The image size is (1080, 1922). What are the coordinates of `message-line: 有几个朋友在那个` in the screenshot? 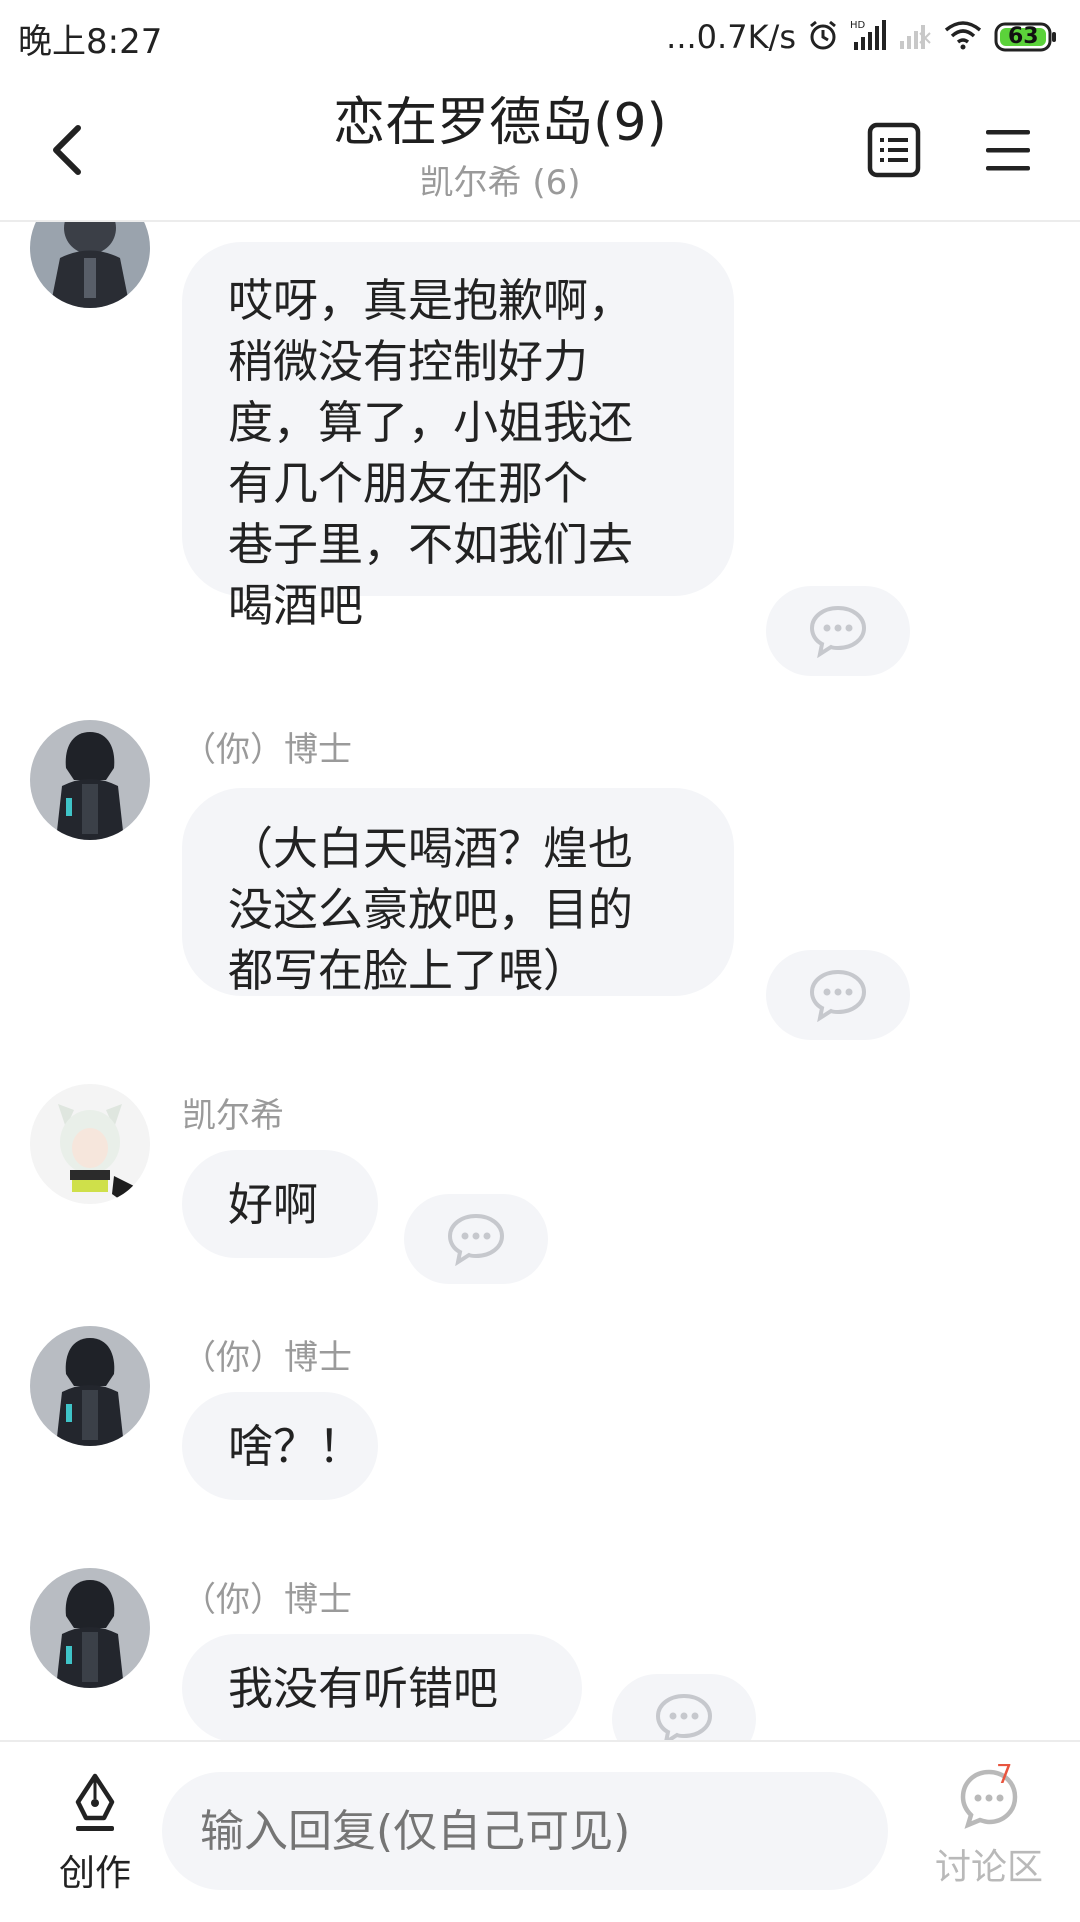 It's located at (408, 483).